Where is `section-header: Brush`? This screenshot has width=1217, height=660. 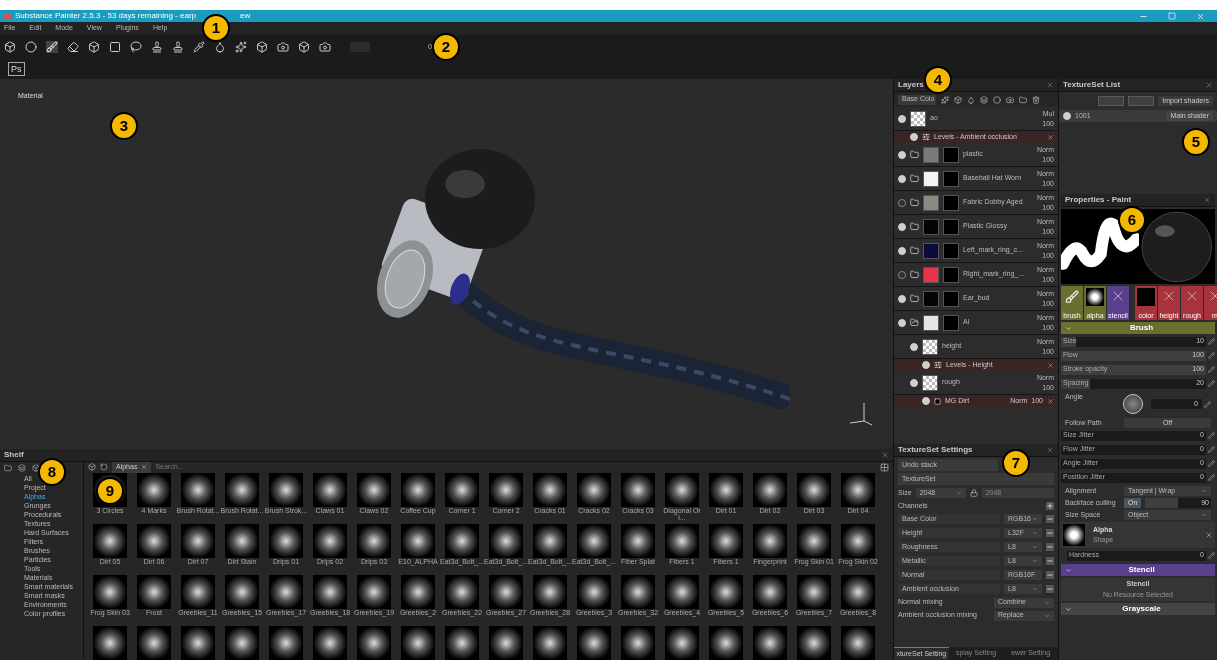
section-header: Brush is located at coordinates (1138, 328).